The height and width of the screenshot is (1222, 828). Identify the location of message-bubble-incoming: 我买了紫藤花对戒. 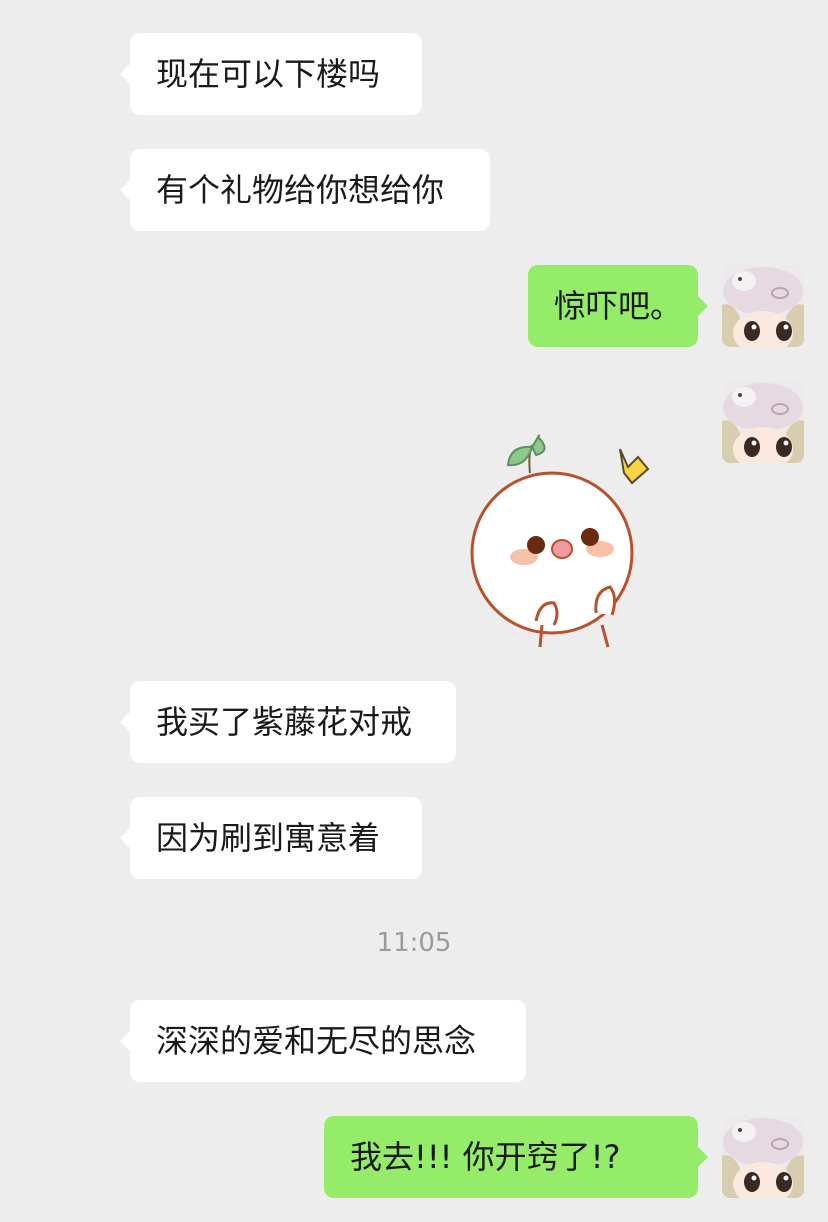
(288, 722).